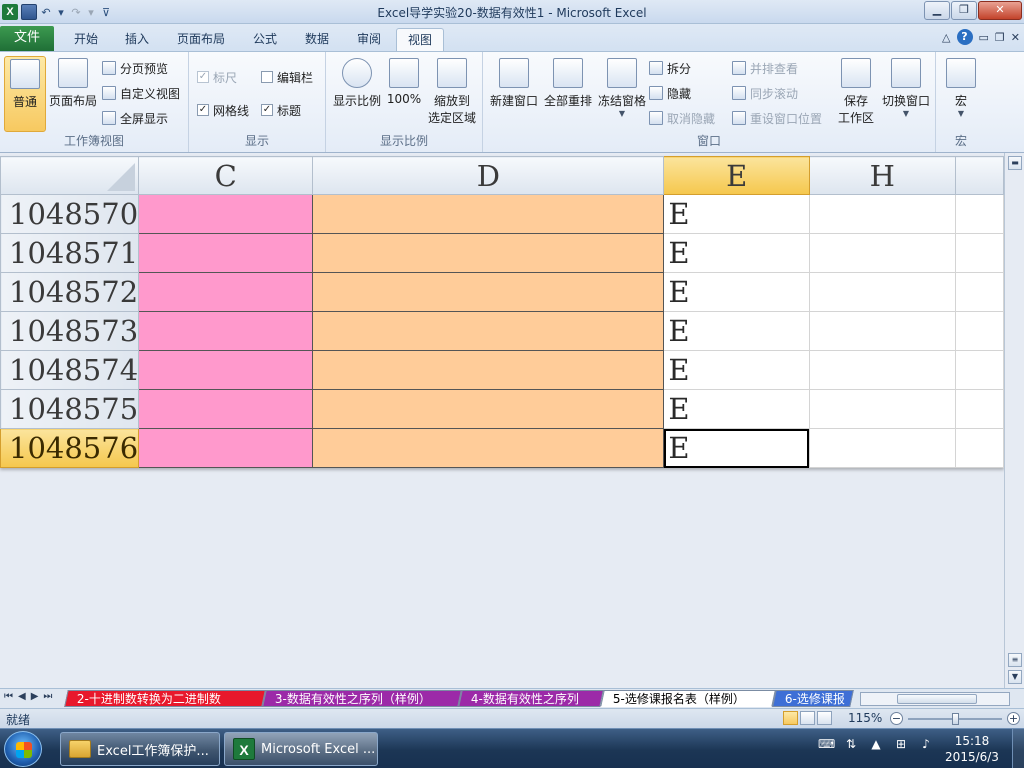  Describe the element at coordinates (682, 118) in the screenshot. I see `unhide-button: 取消隐藏` at that location.